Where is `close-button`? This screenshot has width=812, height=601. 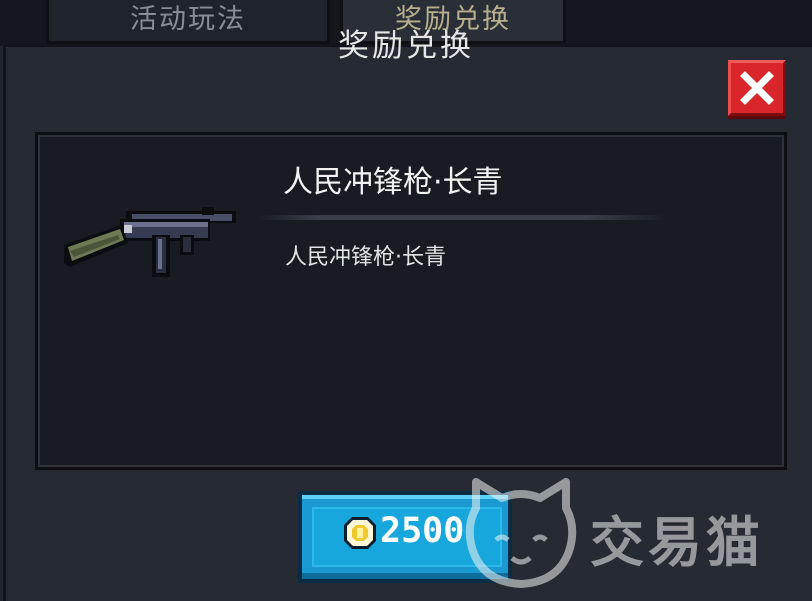
close-button is located at coordinates (757, 88).